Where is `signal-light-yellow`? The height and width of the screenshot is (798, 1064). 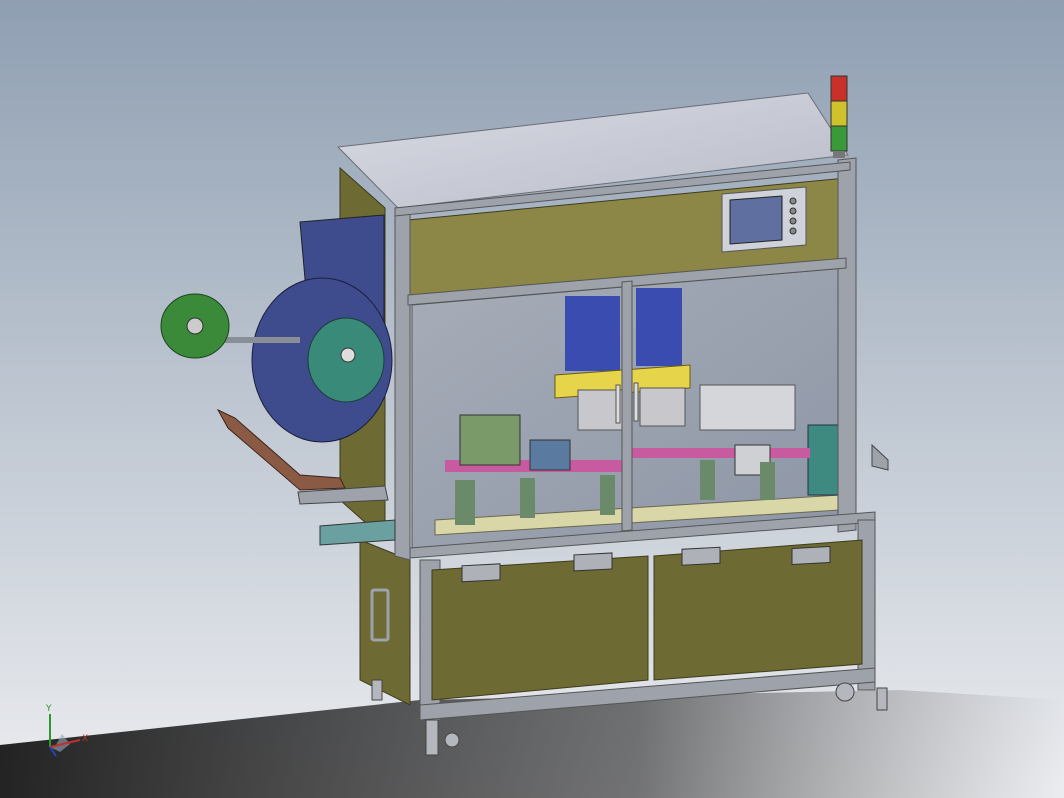
signal-light-yellow is located at coordinates (839, 113).